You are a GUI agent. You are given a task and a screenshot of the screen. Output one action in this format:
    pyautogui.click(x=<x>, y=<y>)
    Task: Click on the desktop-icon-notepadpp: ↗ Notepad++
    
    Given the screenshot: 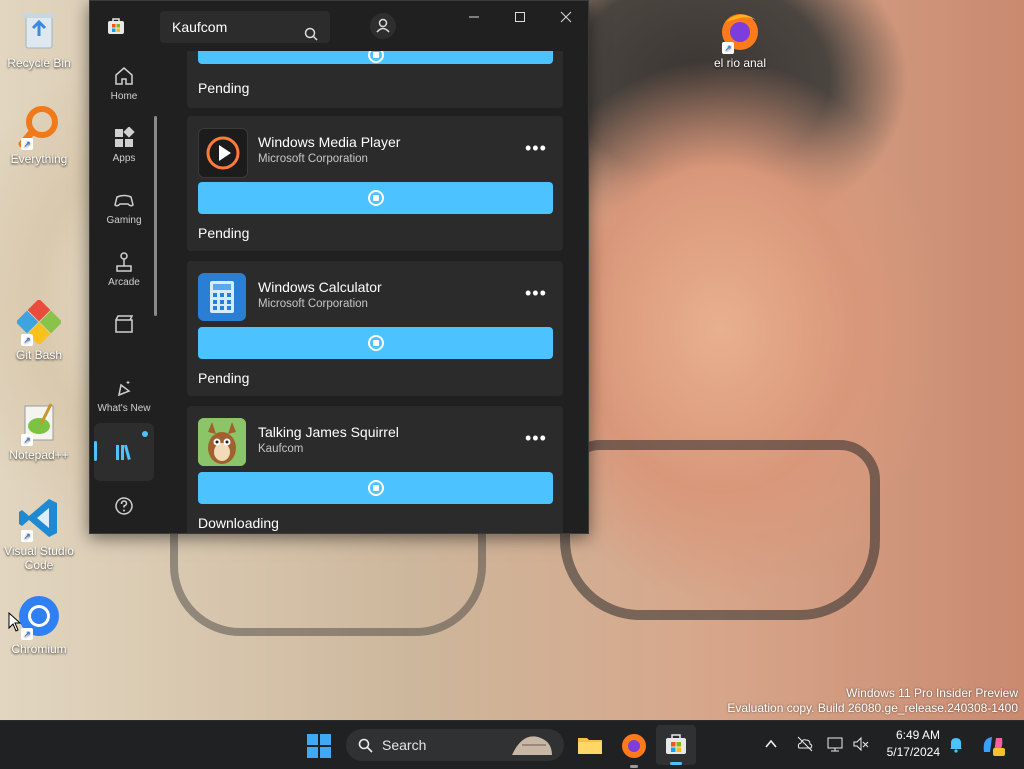 What is the action you would take?
    pyautogui.click(x=39, y=431)
    